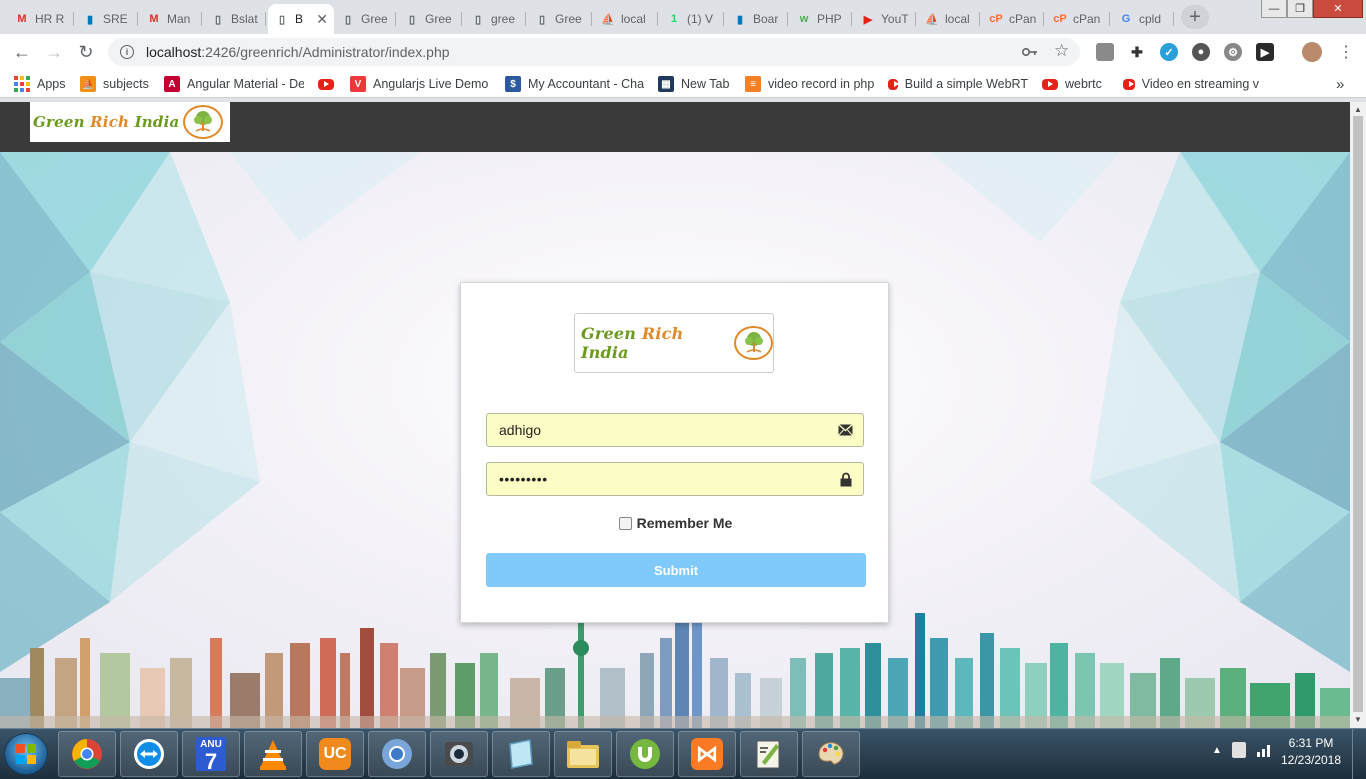  What do you see at coordinates (22, 52) in the screenshot?
I see `back-icon: ←` at bounding box center [22, 52].